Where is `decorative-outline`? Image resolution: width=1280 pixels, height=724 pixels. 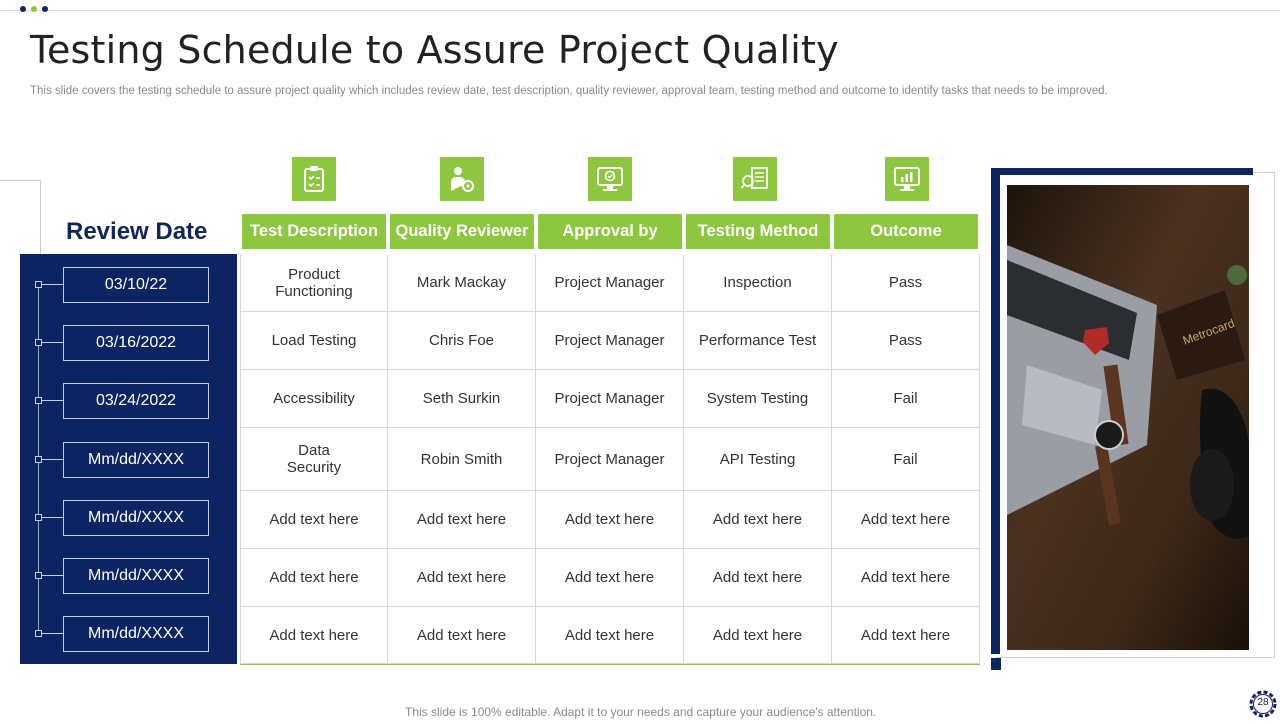 decorative-outline is located at coordinates (20, 220).